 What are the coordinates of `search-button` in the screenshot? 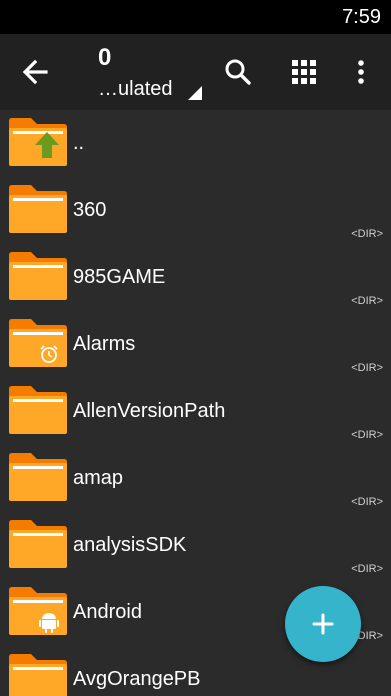 It's located at (238, 72).